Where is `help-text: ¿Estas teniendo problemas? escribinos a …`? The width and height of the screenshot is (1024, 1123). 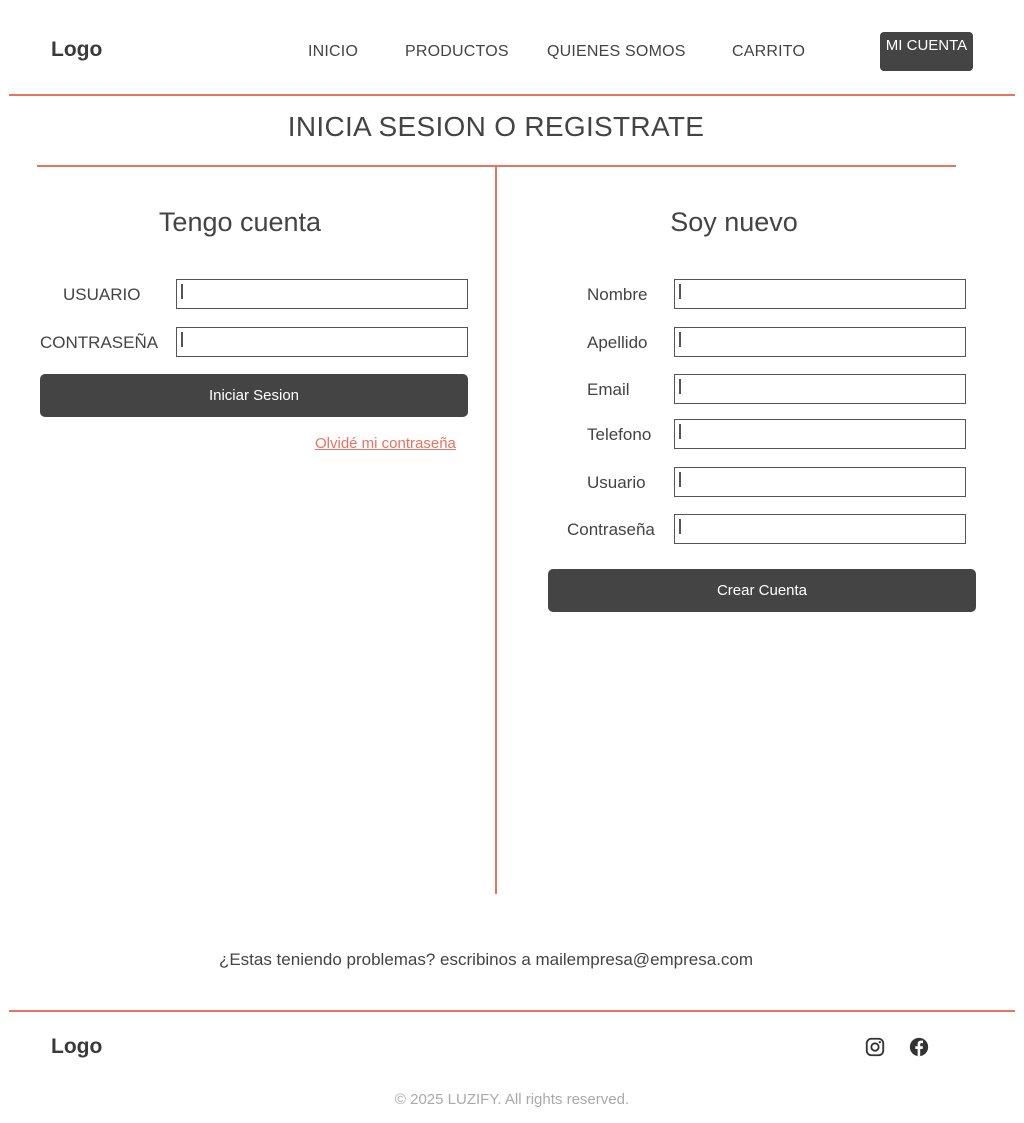
help-text: ¿Estas teniendo problemas? escribinos a … is located at coordinates (486, 959).